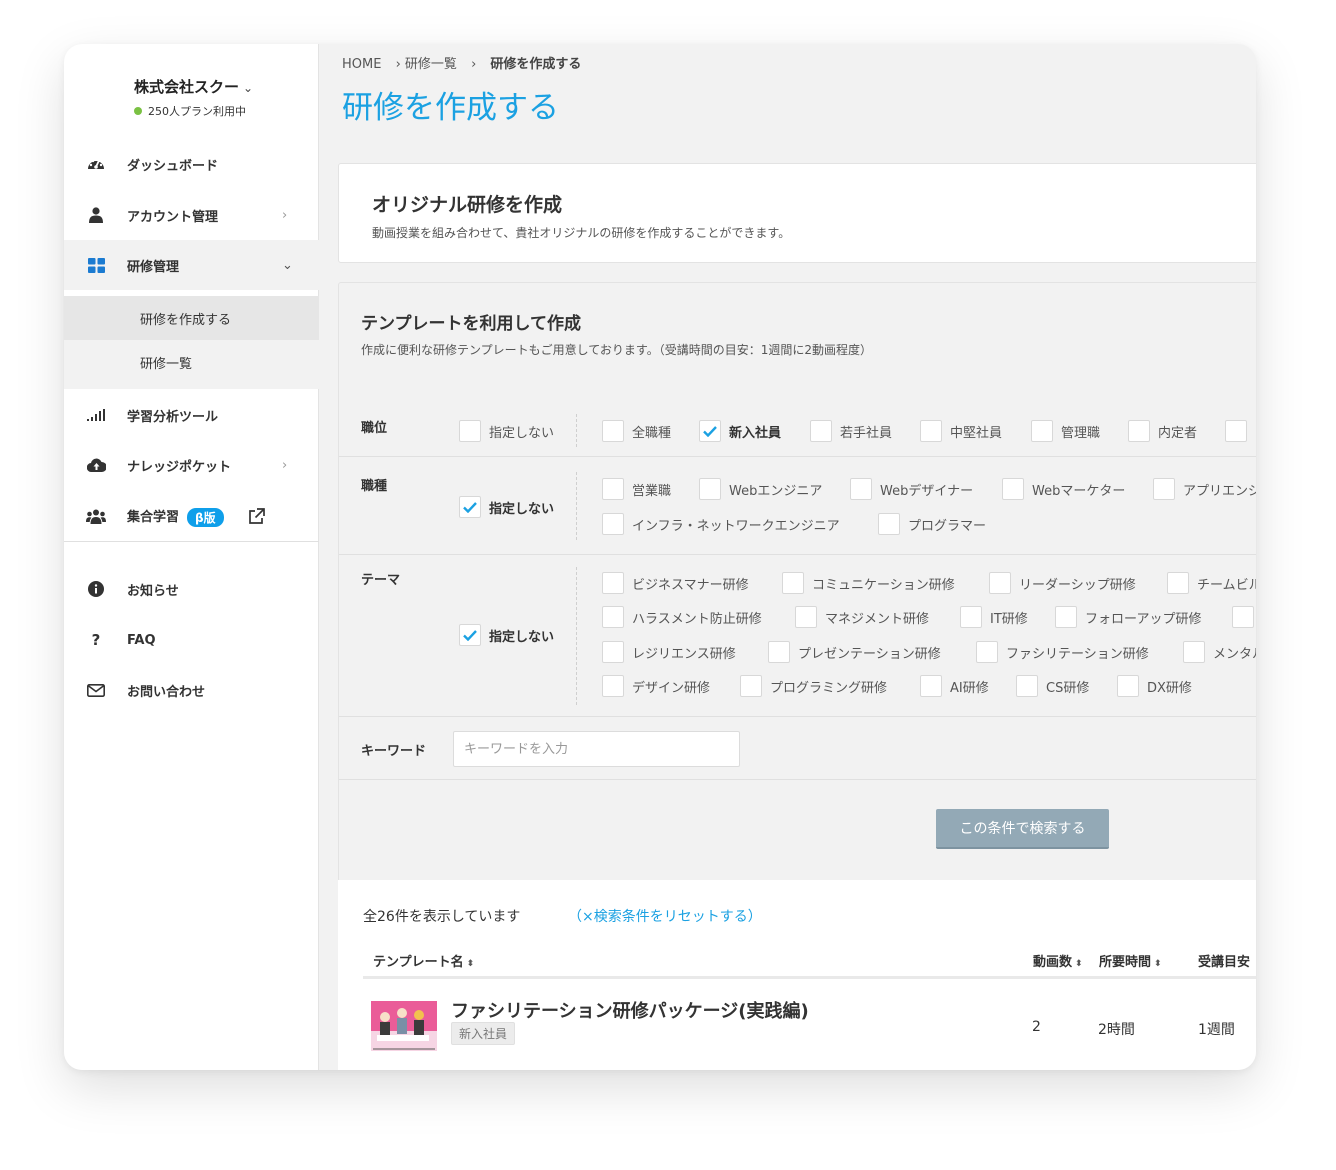  Describe the element at coordinates (1130, 960) in the screenshot. I see `column-header-duration: 所要時間 ⬍` at that location.